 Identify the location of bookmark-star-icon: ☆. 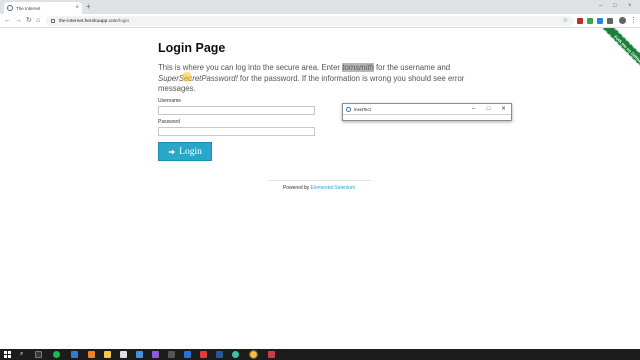
(565, 21).